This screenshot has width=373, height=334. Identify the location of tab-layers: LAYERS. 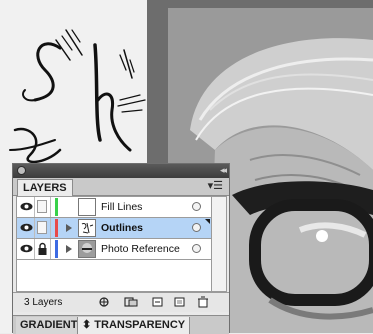
(45, 187).